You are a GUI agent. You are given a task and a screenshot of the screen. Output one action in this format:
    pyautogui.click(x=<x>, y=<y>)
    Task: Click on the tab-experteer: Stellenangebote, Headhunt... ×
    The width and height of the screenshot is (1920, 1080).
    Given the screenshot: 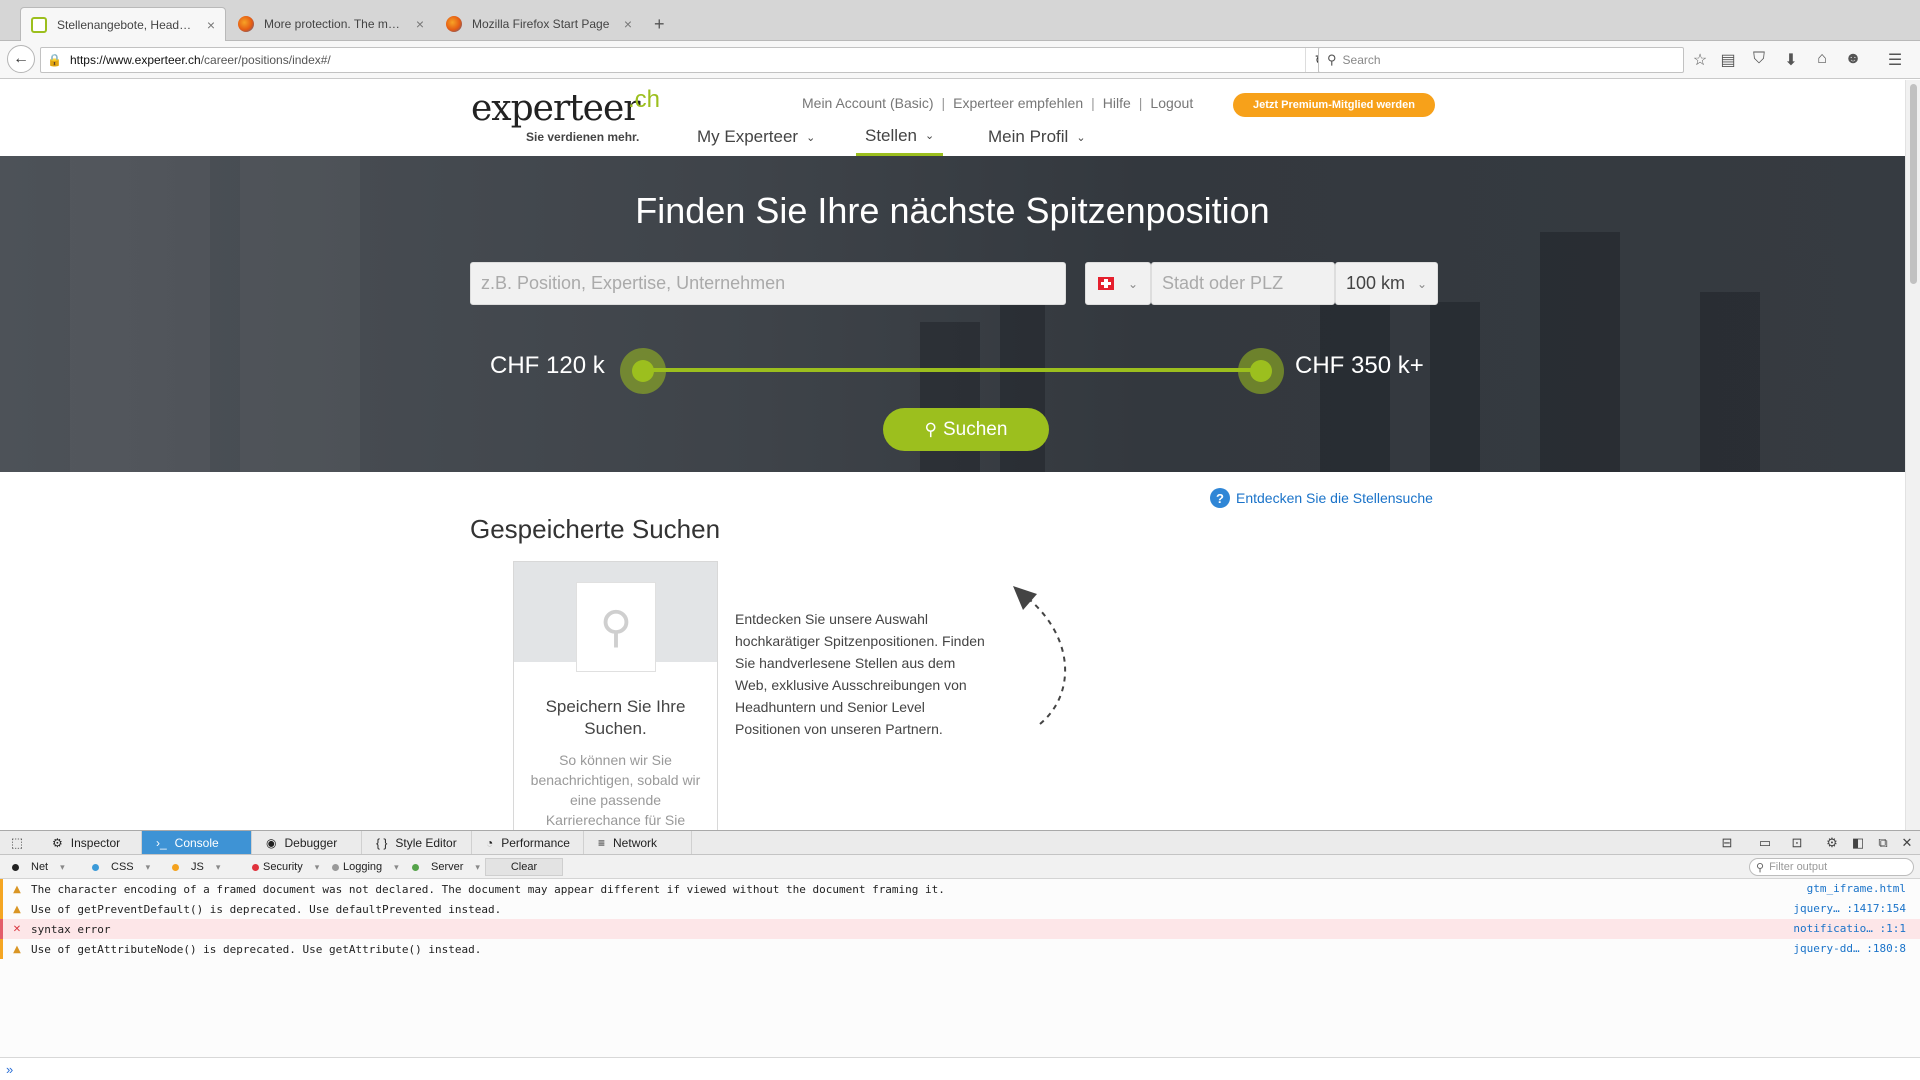 What is the action you would take?
    pyautogui.click(x=123, y=24)
    